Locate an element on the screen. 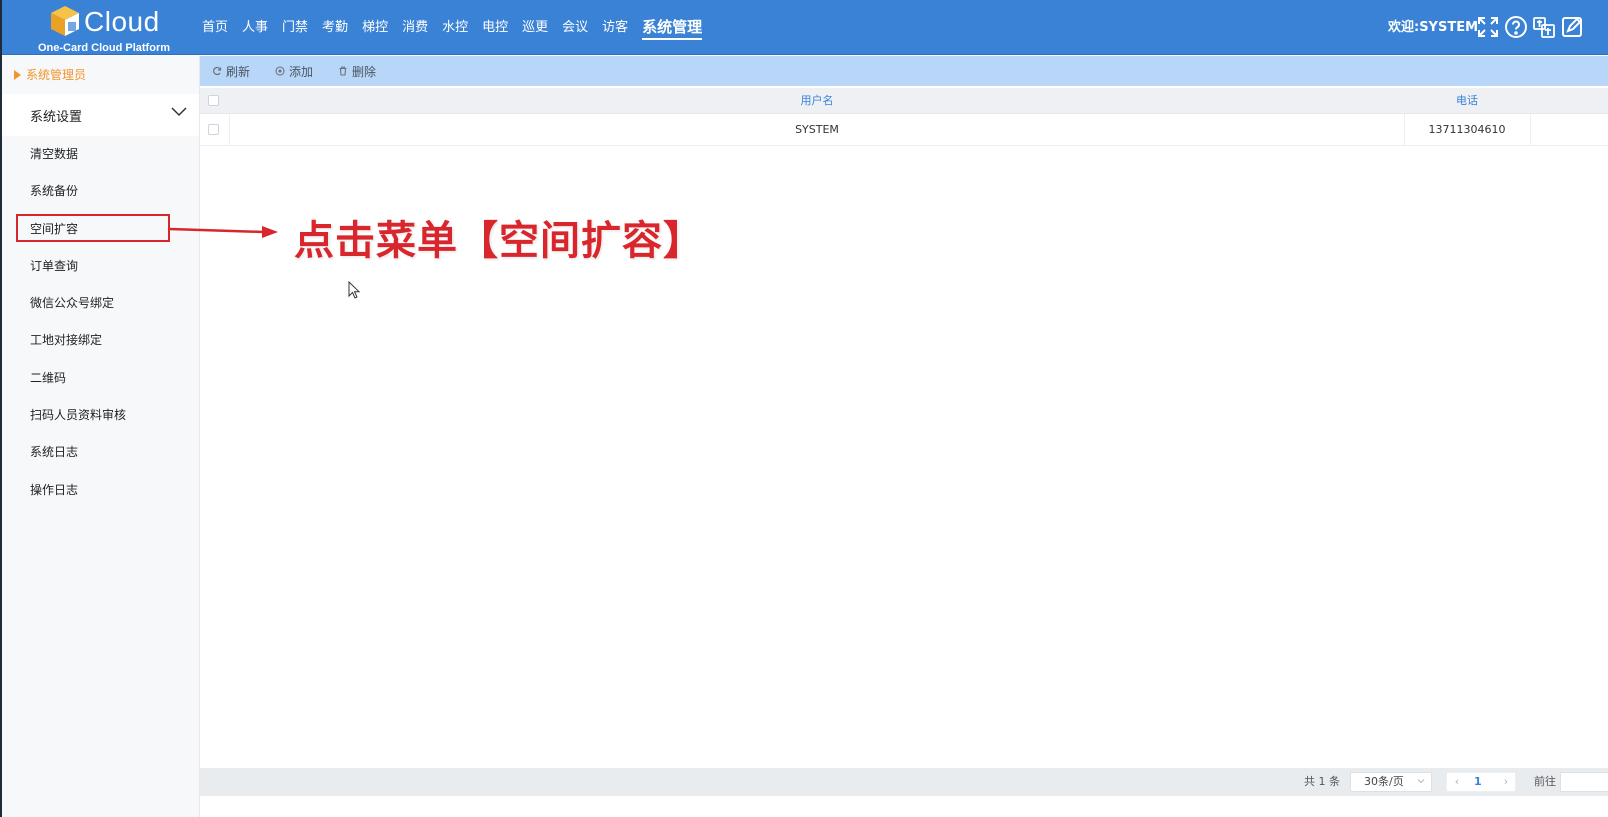 This screenshot has height=817, width=1608. page-size-select: 30条/页 is located at coordinates (1391, 782).